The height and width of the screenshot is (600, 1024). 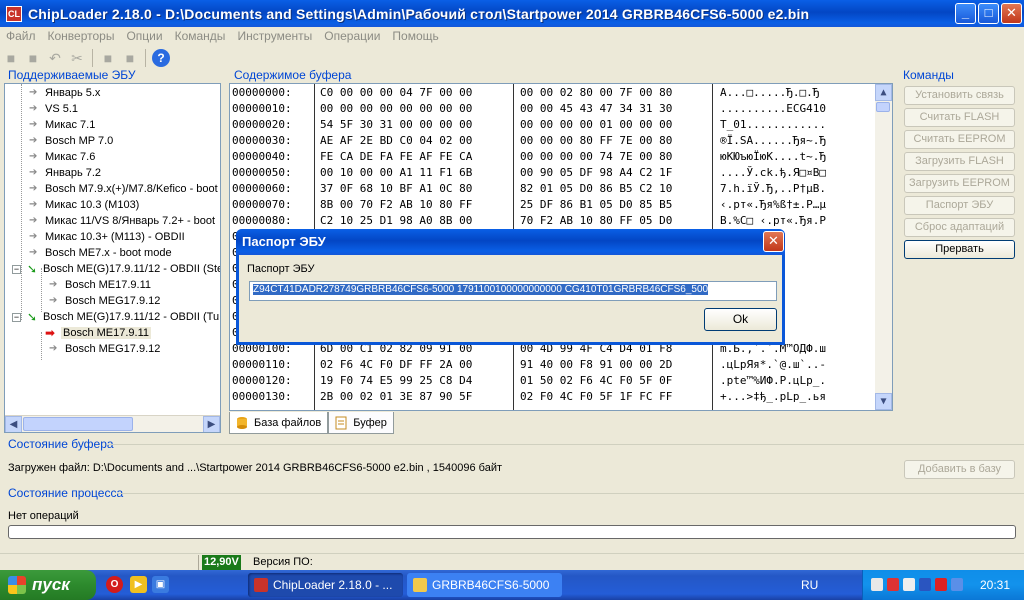 What do you see at coordinates (66, 493) in the screenshot?
I see `process-state-heading: Состояние процесса` at bounding box center [66, 493].